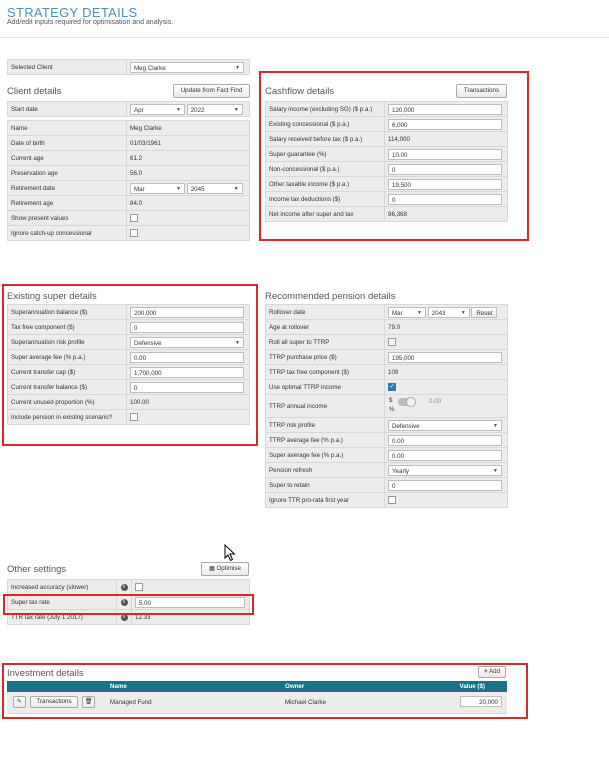 The image size is (609, 778). I want to click on ttrp-taxfree-label: TTRP tax free component ($), so click(325, 372).